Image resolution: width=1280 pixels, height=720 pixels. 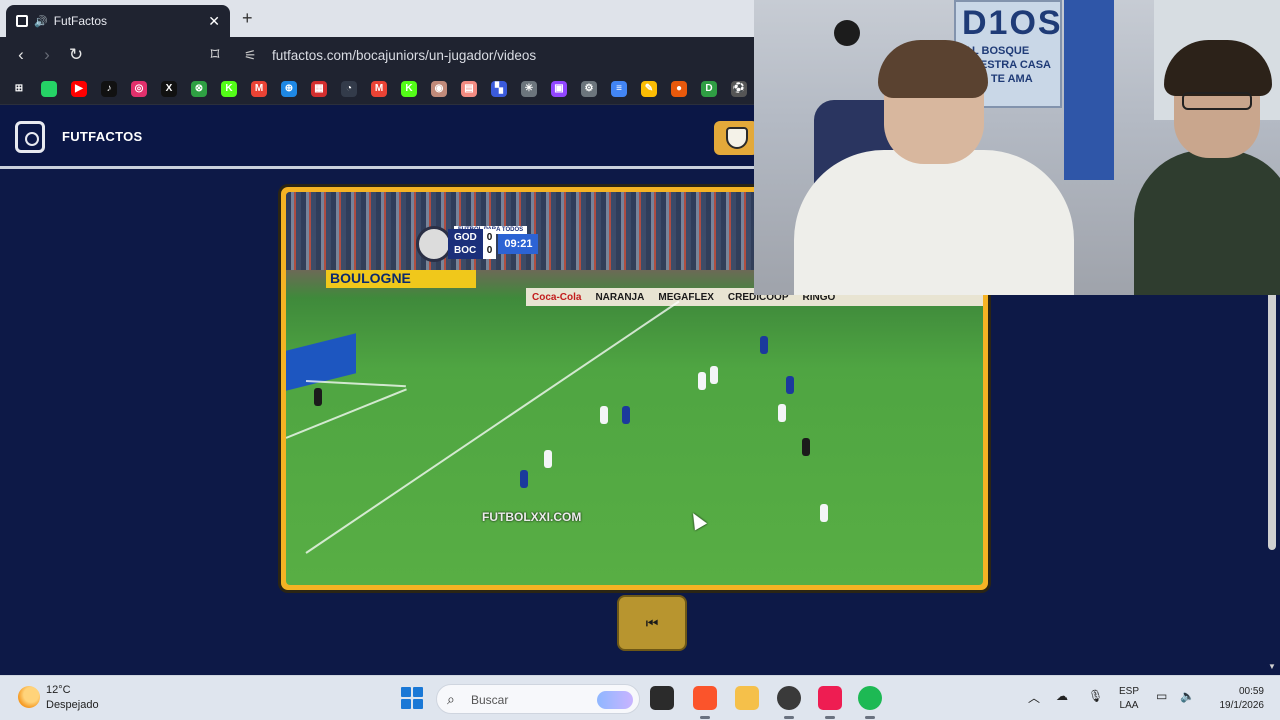 I want to click on audio-playing-icon: 🔊, so click(x=41, y=21).